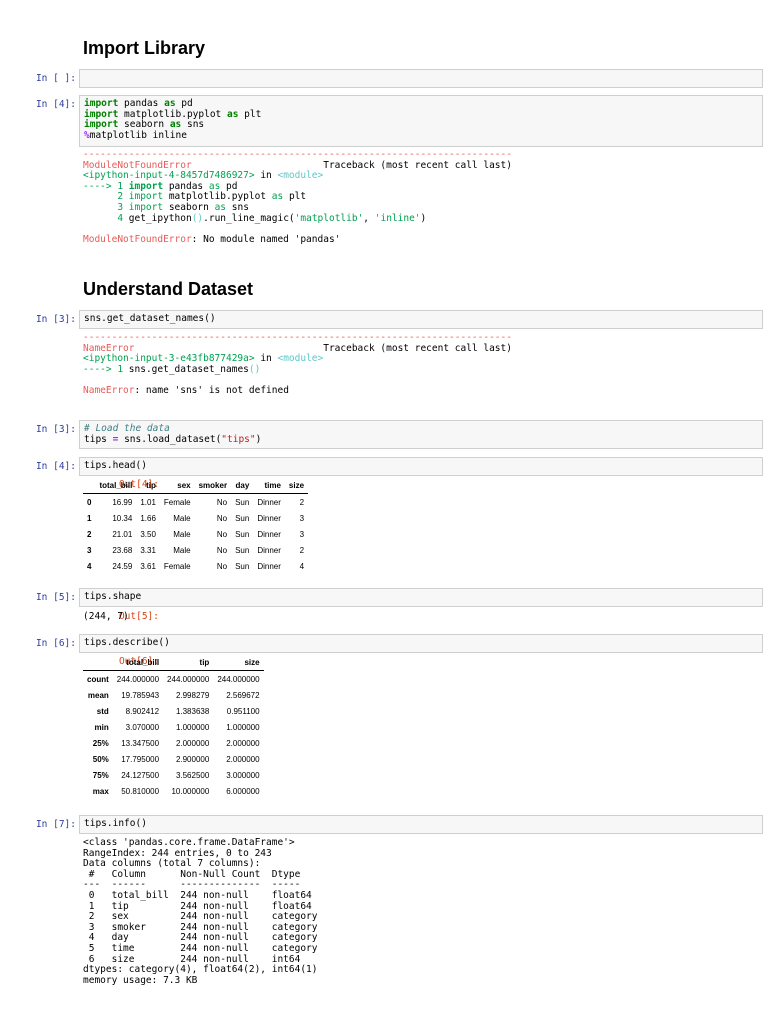  What do you see at coordinates (144, 125) in the screenshot?
I see `code-line: import seaborn as sns` at bounding box center [144, 125].